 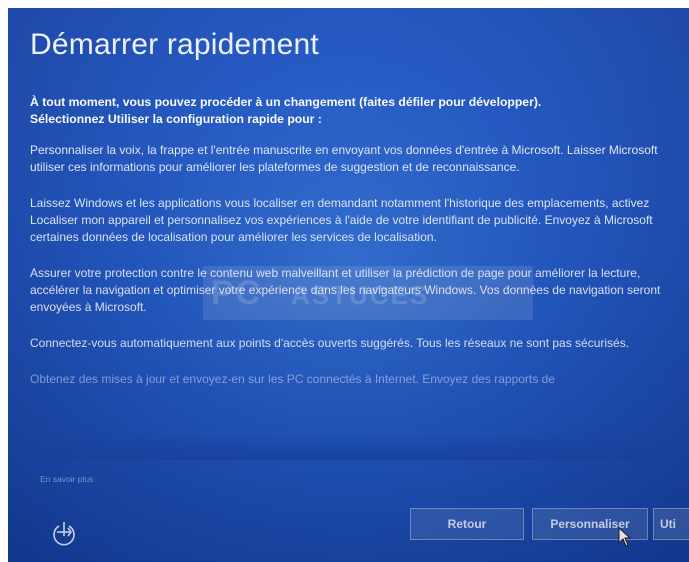 What do you see at coordinates (237, 293) in the screenshot?
I see `watermark-left: PC` at bounding box center [237, 293].